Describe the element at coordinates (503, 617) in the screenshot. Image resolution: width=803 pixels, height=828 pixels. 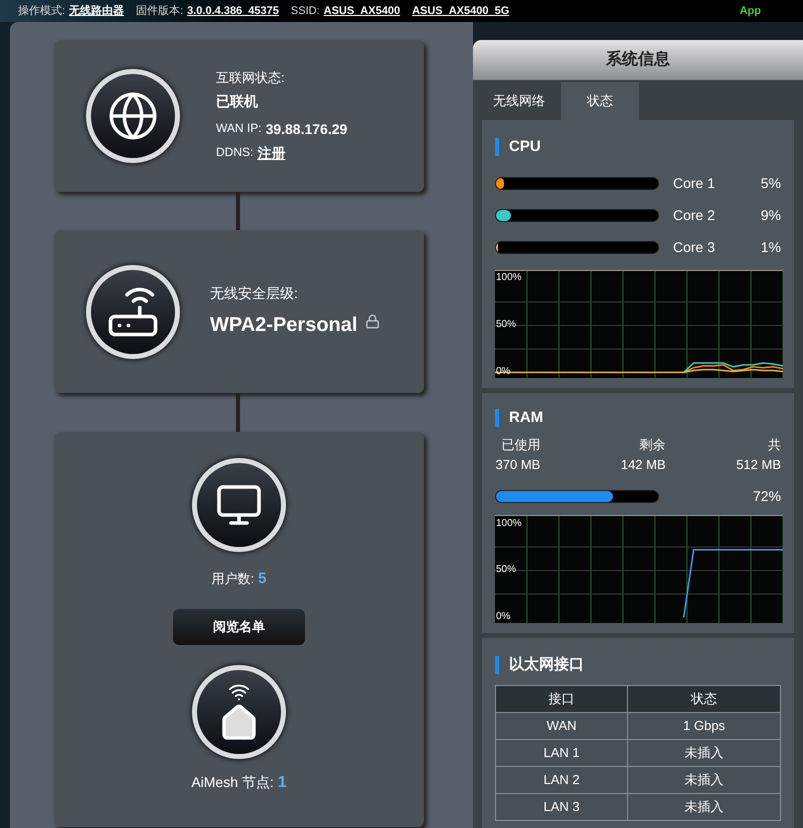
I see `axis-label: 0%` at that location.